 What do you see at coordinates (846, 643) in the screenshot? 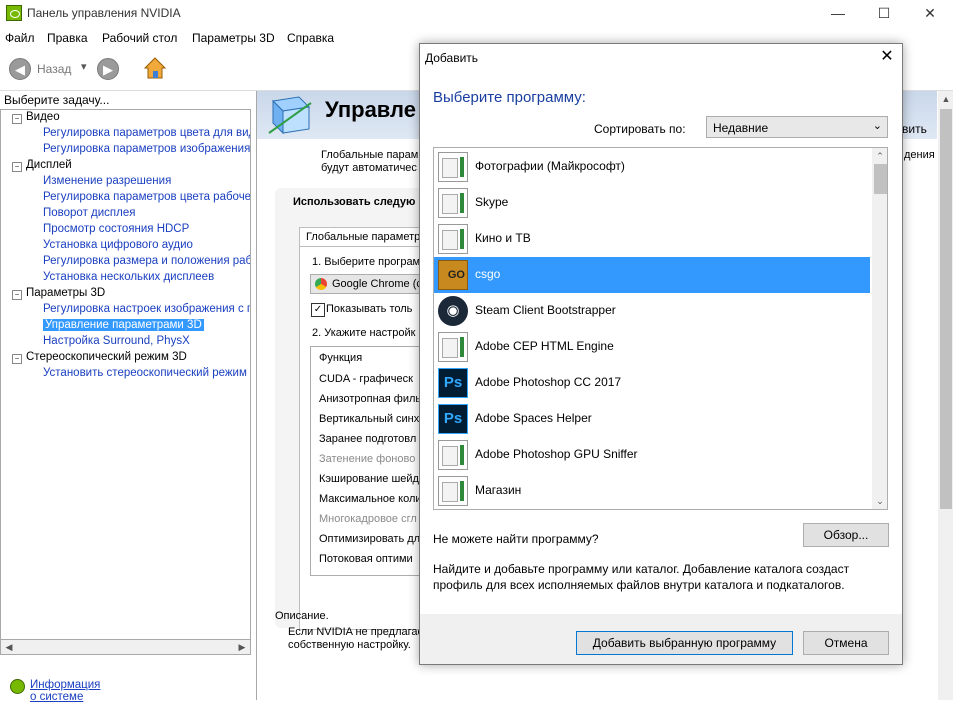
I see `cancel-button: Отмена` at bounding box center [846, 643].